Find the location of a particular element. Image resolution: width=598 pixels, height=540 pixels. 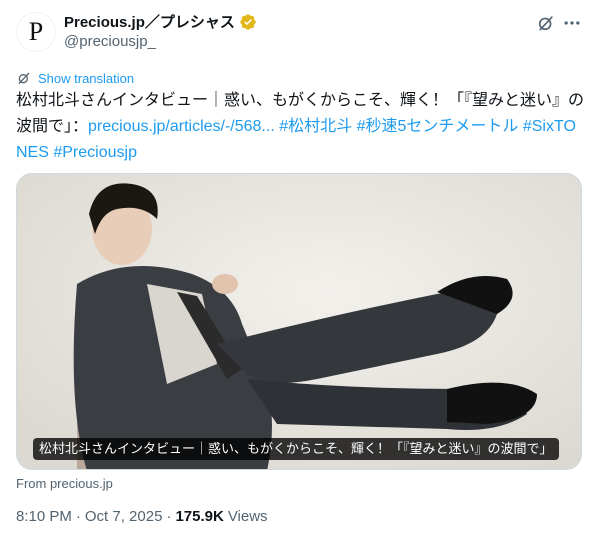

card-caption: 松村北斗さんインタビュー｜惑い、もがくからこそ、輝く！「『望みと迷い』の波間で」 is located at coordinates (296, 449).